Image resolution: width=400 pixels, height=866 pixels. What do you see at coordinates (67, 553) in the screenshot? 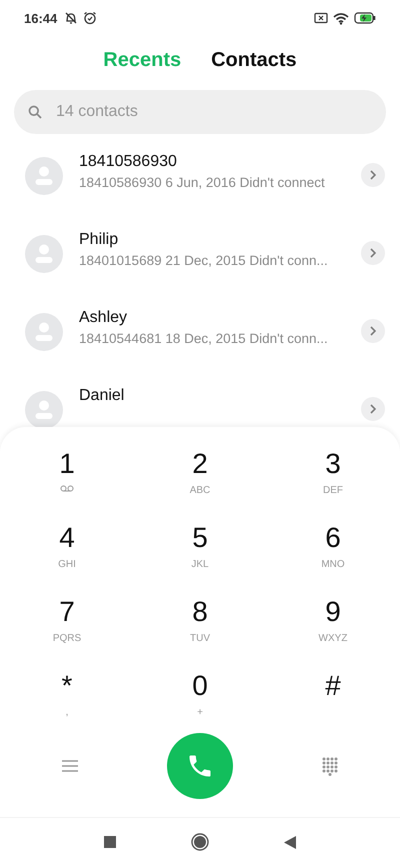
I see `dial-key: 4 GHI` at bounding box center [67, 553].